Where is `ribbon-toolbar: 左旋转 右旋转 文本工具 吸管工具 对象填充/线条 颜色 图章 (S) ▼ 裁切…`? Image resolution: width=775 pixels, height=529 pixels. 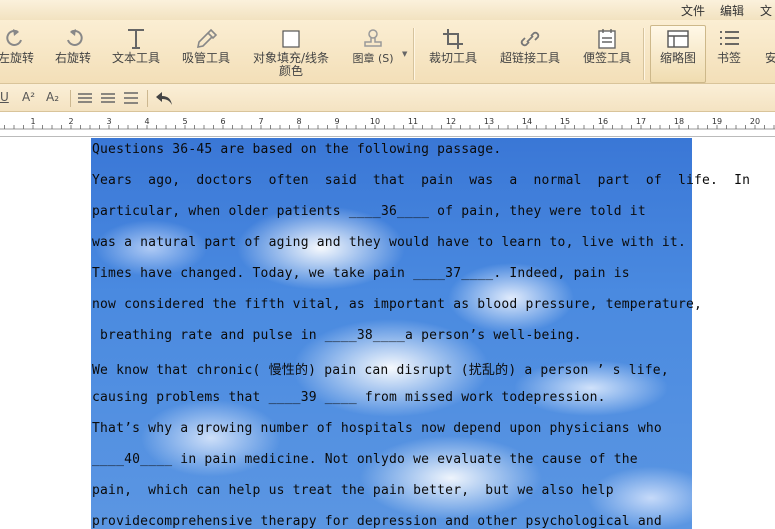 ribbon-toolbar: 左旋转 右旋转 文本工具 吸管工具 对象填充/线条 颜色 图章 (S) ▼ 裁切… is located at coordinates (387, 52).